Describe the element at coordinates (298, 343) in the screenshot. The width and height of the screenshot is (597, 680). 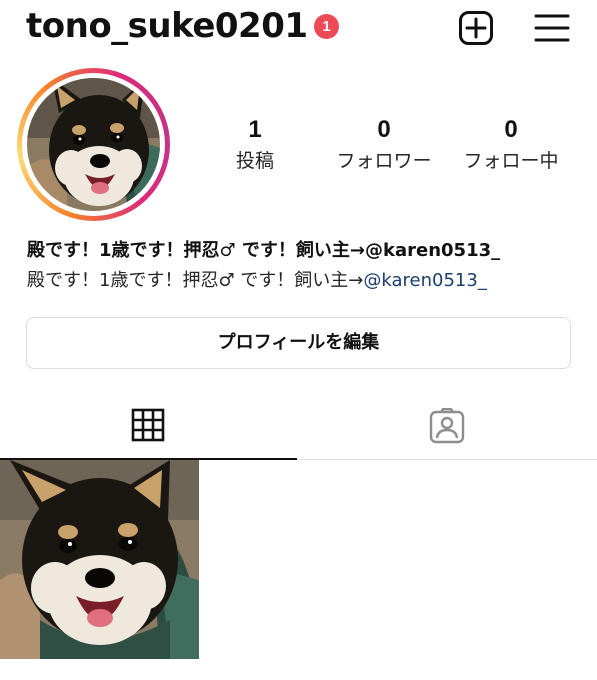
I see `edit-profile-button: プロフィールを編集` at that location.